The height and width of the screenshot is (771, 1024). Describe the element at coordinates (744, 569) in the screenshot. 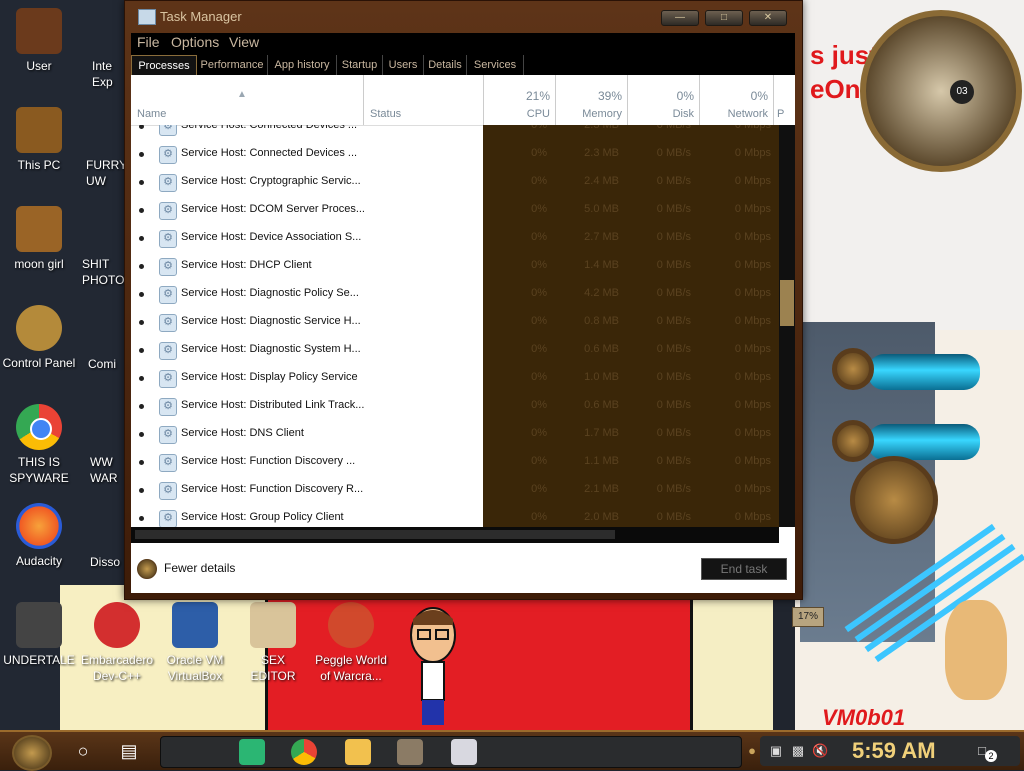

I see `end-task-button: End task` at that location.